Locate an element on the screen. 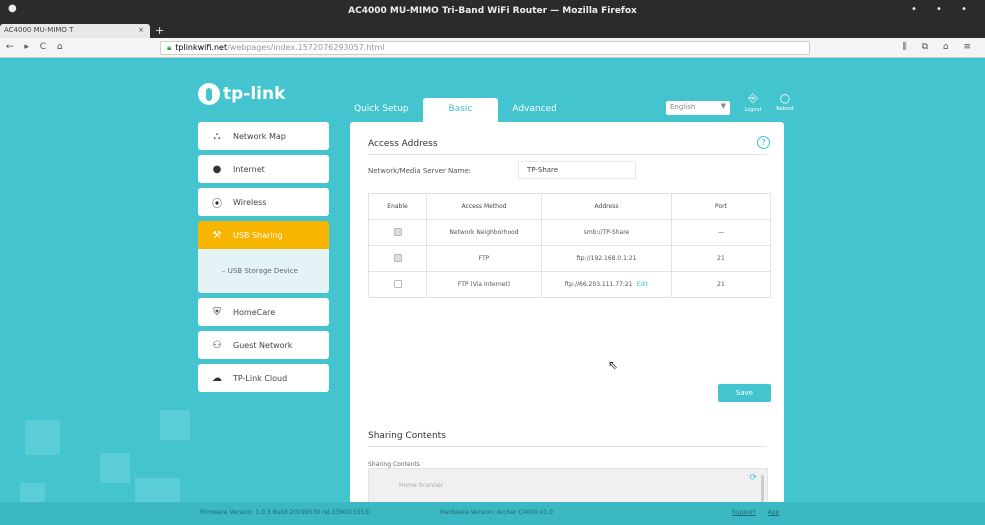  sidebar-item-internet: ● Internet is located at coordinates (263, 169).